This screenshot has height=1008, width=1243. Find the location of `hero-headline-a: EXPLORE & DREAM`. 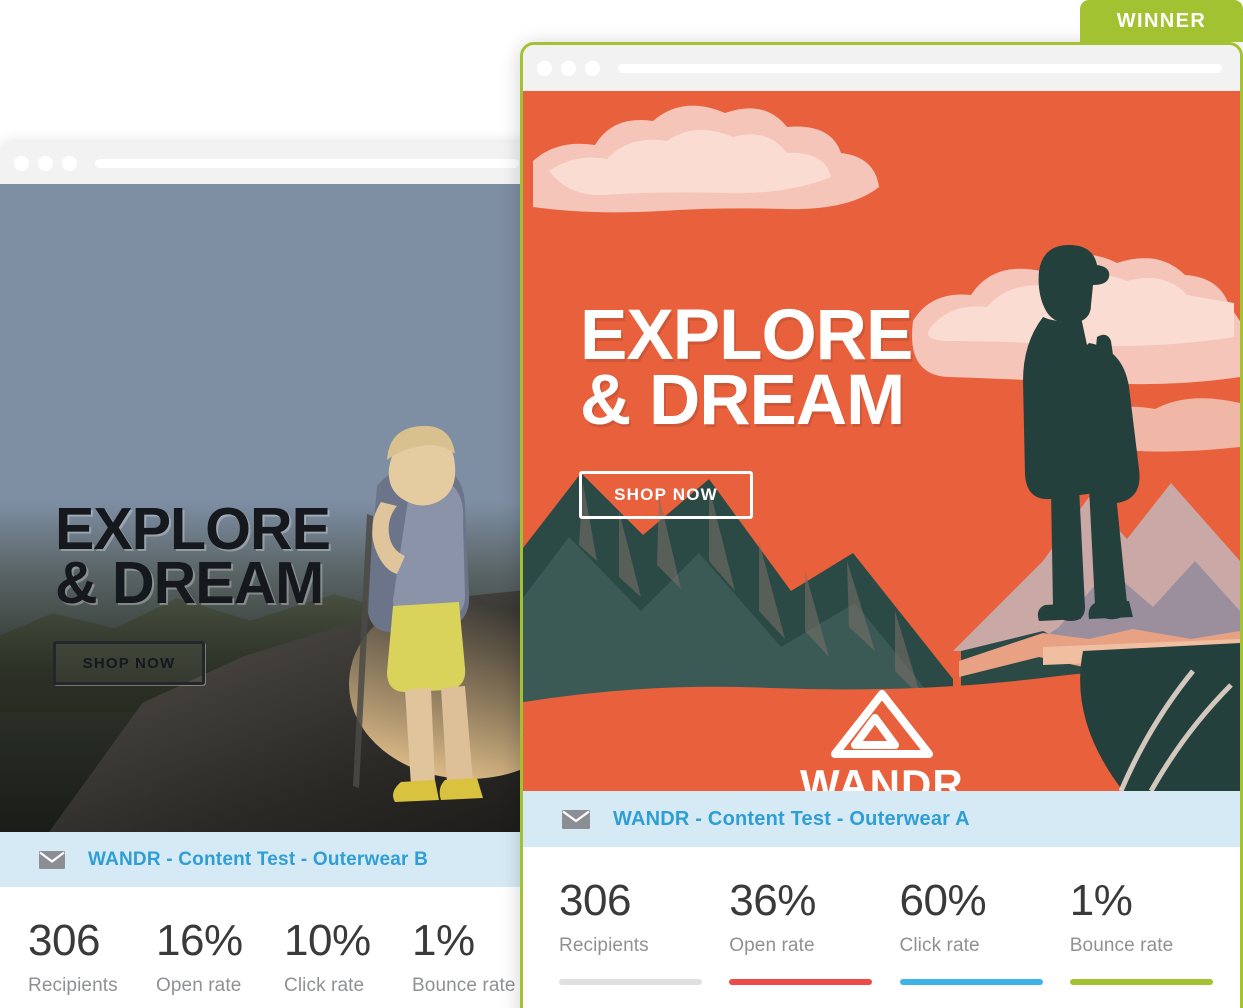

hero-headline-a: EXPLORE & DREAM is located at coordinates (746, 368).